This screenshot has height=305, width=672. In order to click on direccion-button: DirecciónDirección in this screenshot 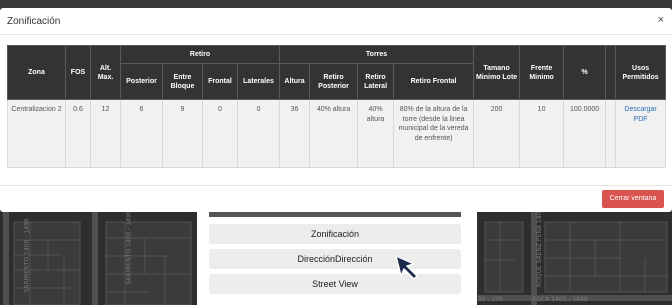, I will do `click(335, 259)`.